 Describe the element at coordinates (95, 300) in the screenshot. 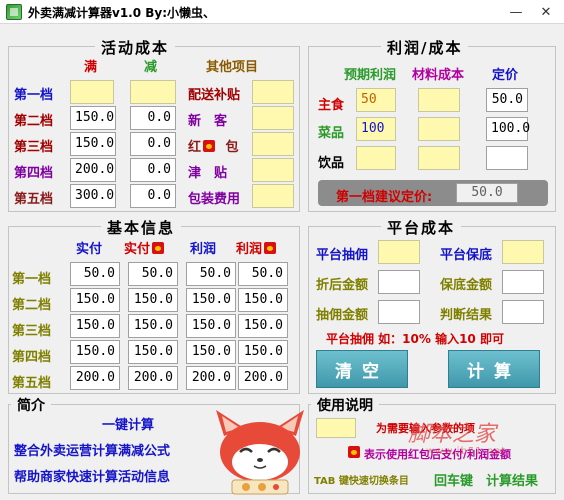

I see `basic-value-r2-c1: 150.0` at that location.